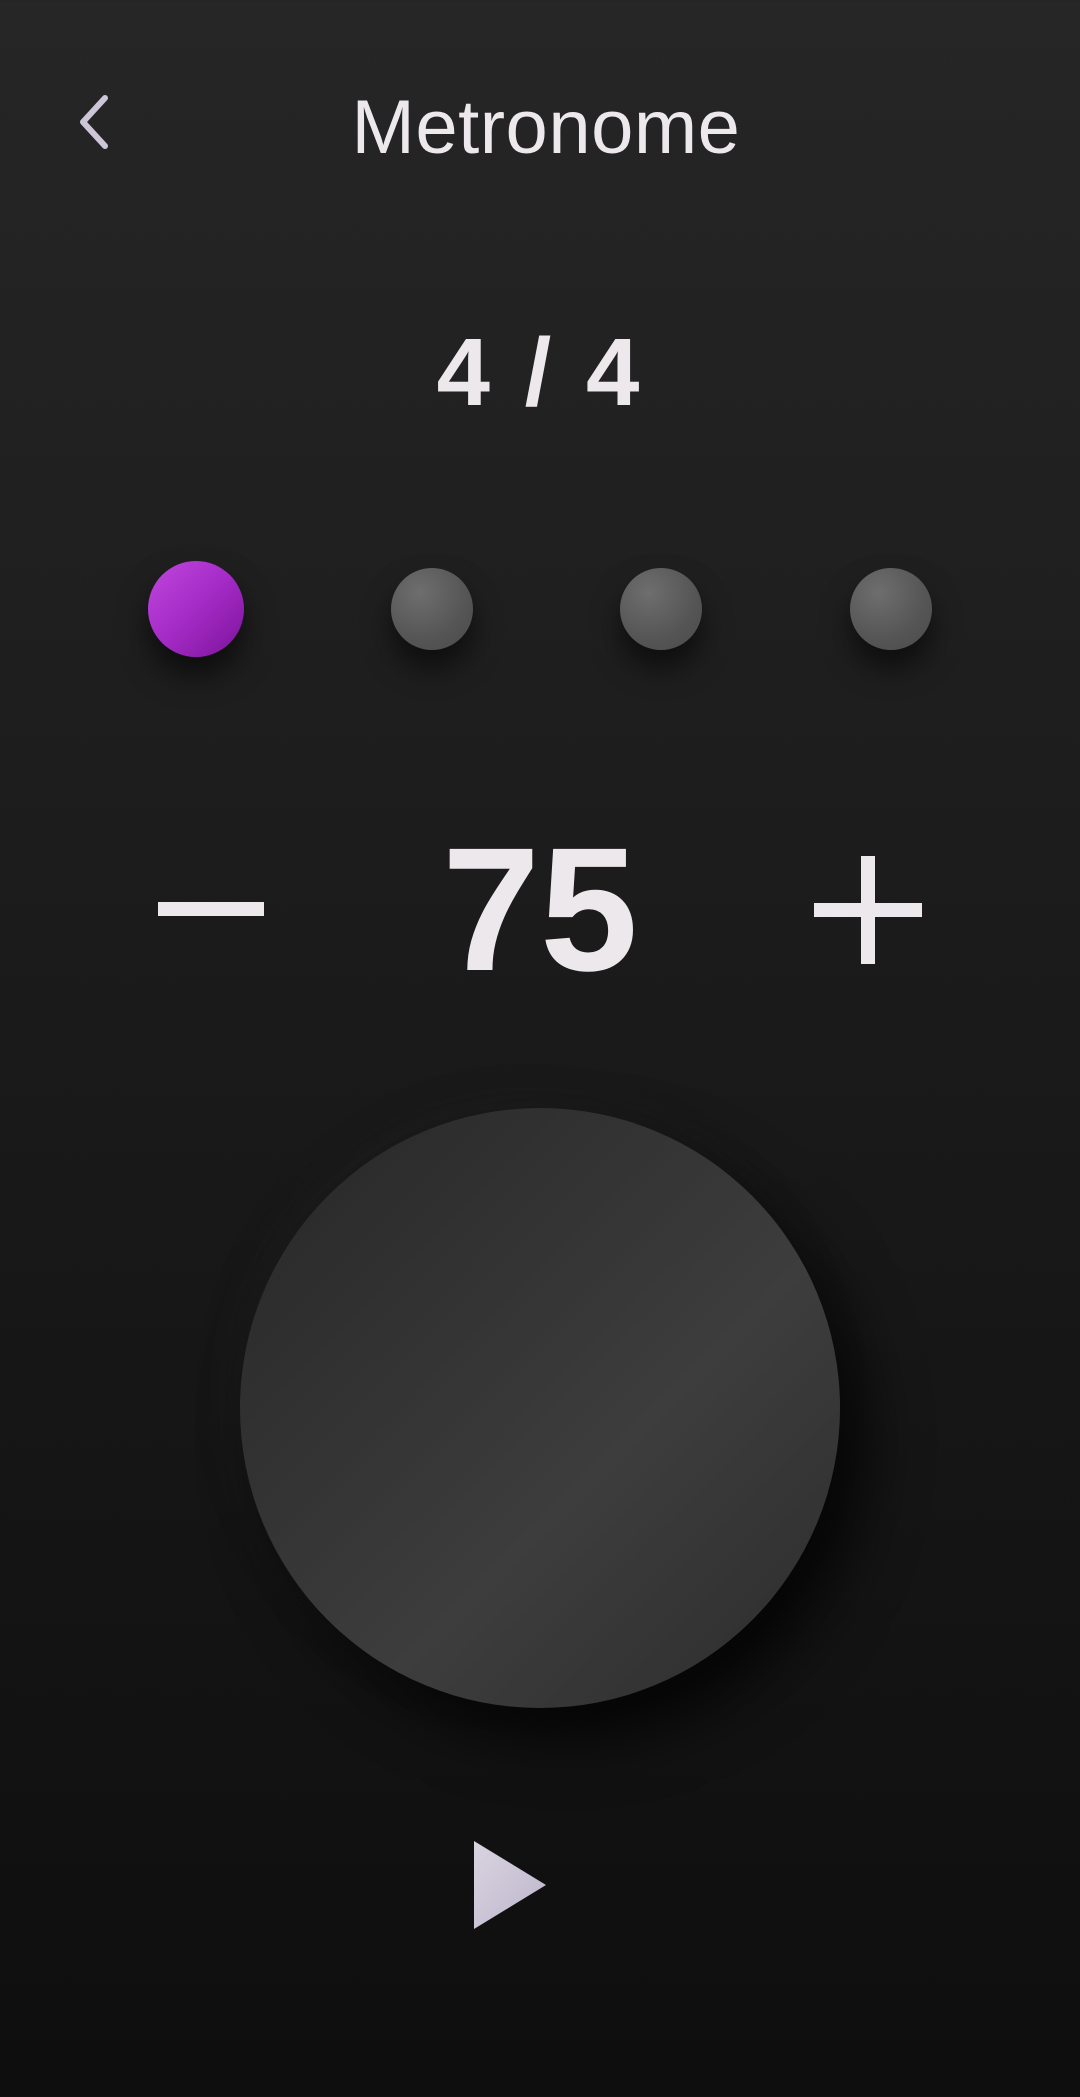  Describe the element at coordinates (540, 610) in the screenshot. I see `beat-indicator-row` at that location.